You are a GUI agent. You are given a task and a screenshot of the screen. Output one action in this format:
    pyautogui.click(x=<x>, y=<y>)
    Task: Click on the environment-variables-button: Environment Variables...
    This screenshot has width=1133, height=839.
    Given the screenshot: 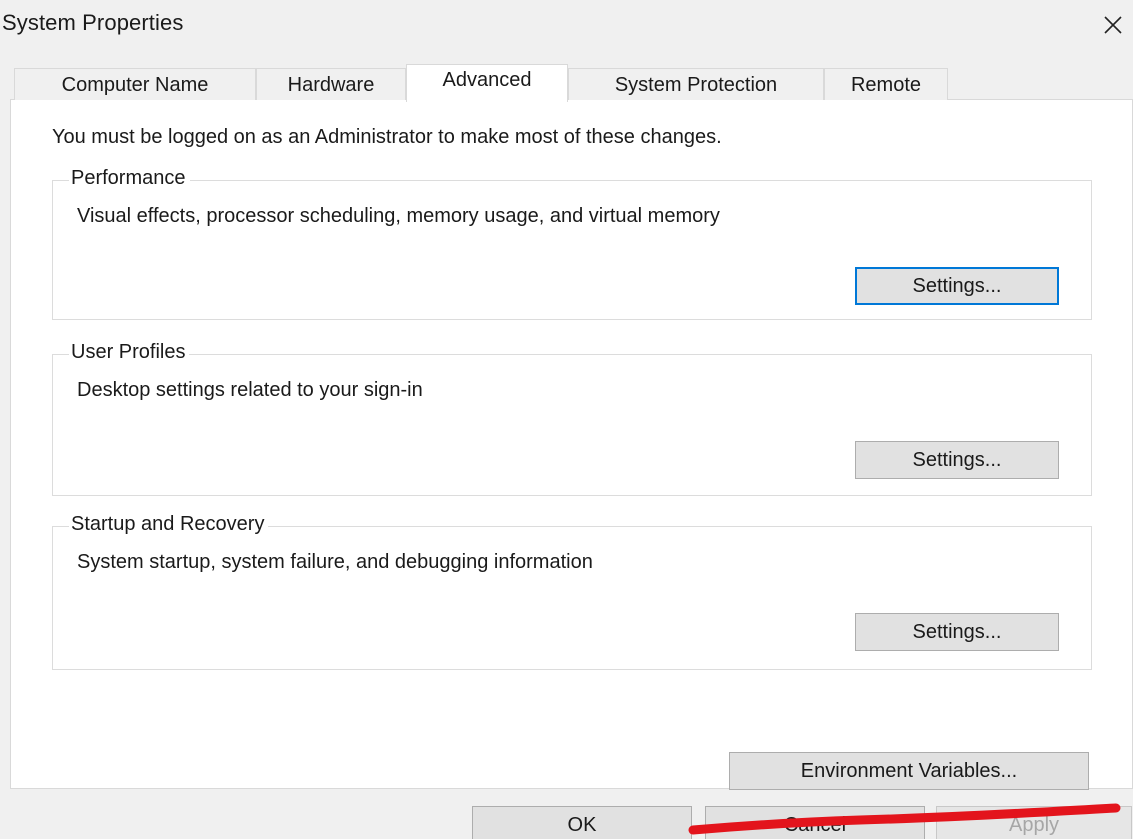 What is the action you would take?
    pyautogui.click(x=909, y=771)
    